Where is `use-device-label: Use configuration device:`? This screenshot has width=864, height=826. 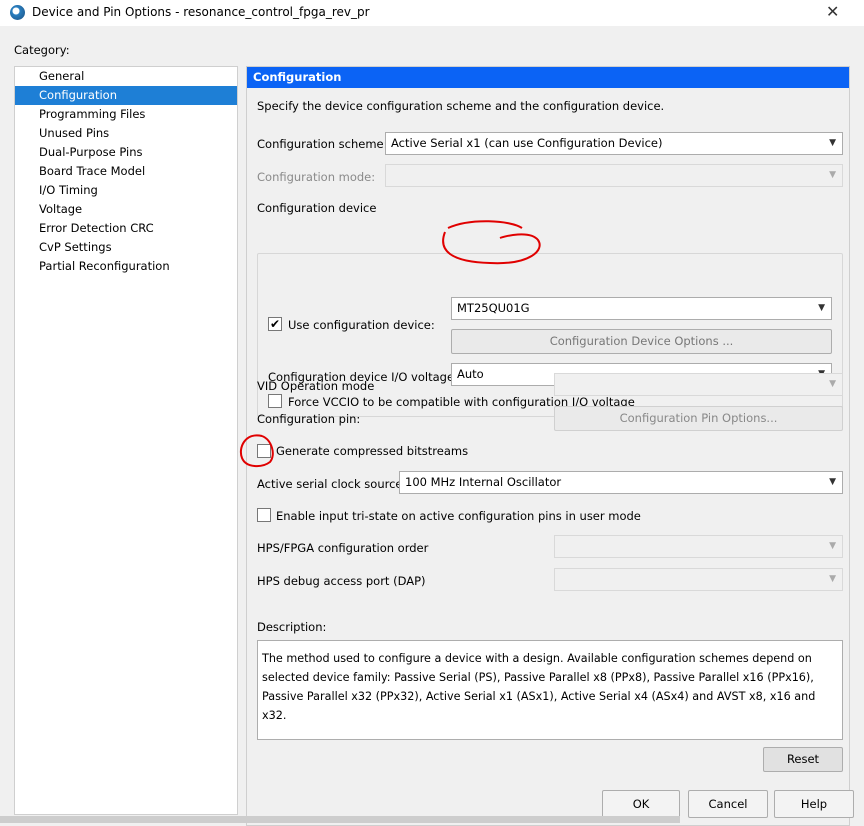
use-device-label: Use configuration device: is located at coordinates (361, 325).